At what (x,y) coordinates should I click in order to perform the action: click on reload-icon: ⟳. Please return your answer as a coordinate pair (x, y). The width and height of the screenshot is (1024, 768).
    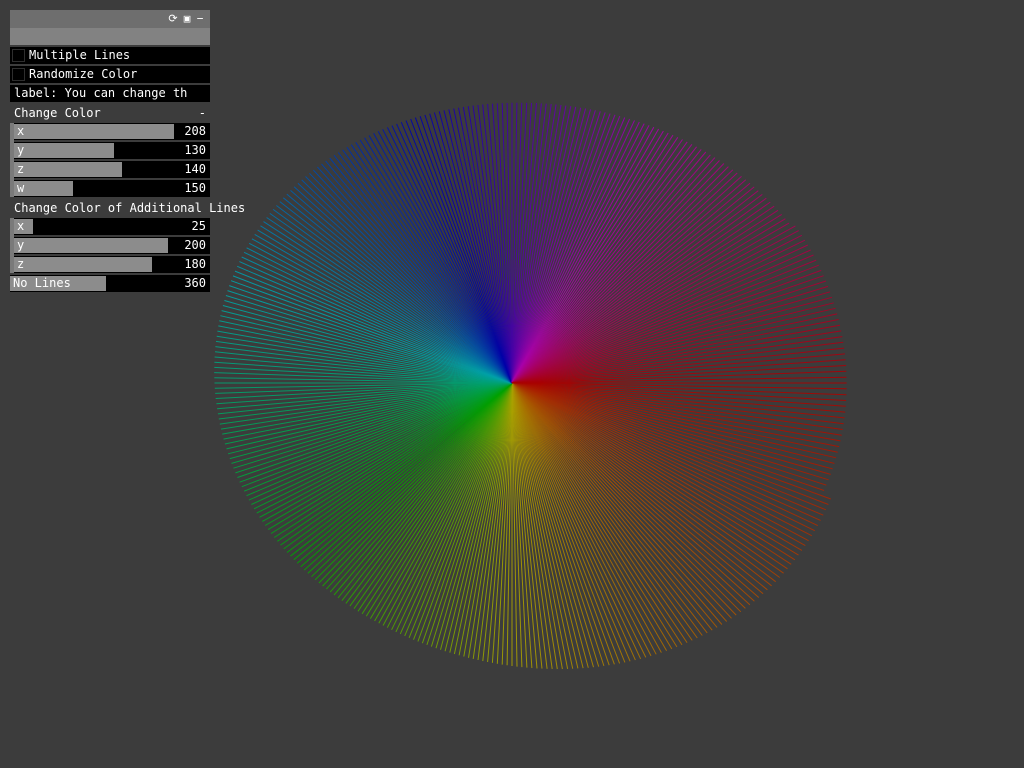
    Looking at the image, I should click on (173, 18).